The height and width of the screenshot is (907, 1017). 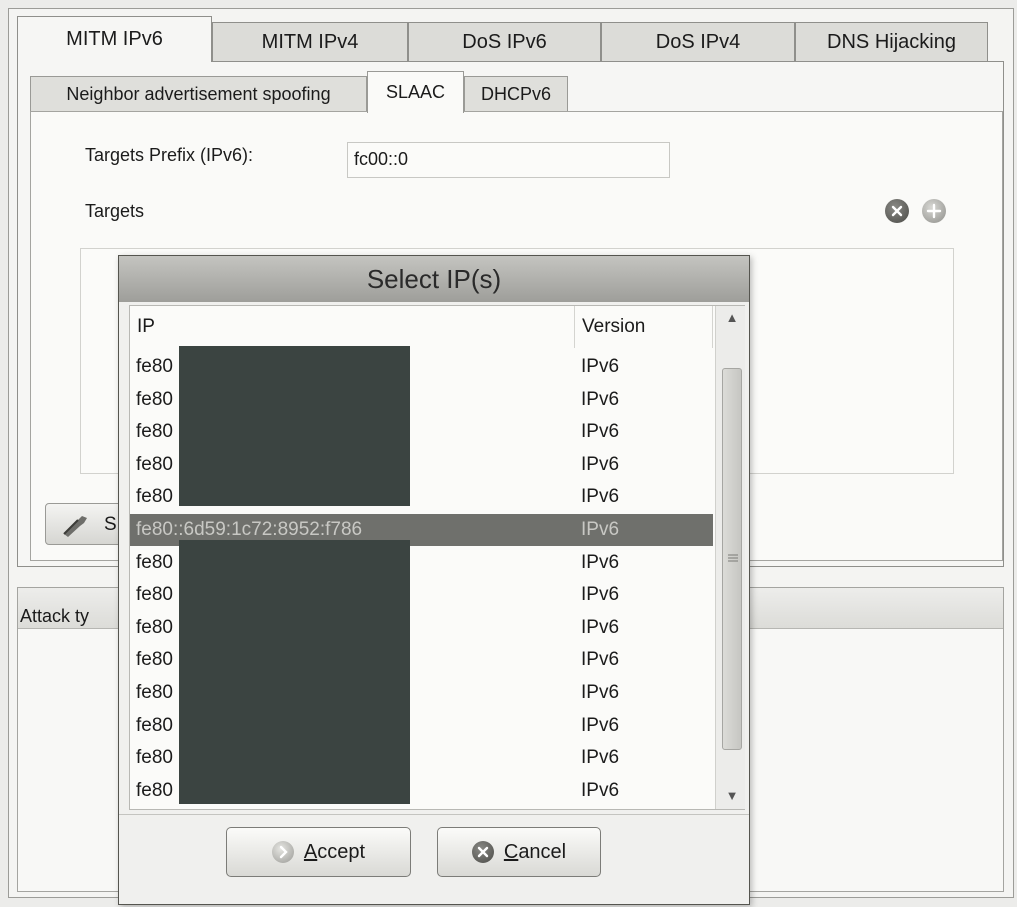 What do you see at coordinates (644, 327) in the screenshot?
I see `column-header-version: Version` at bounding box center [644, 327].